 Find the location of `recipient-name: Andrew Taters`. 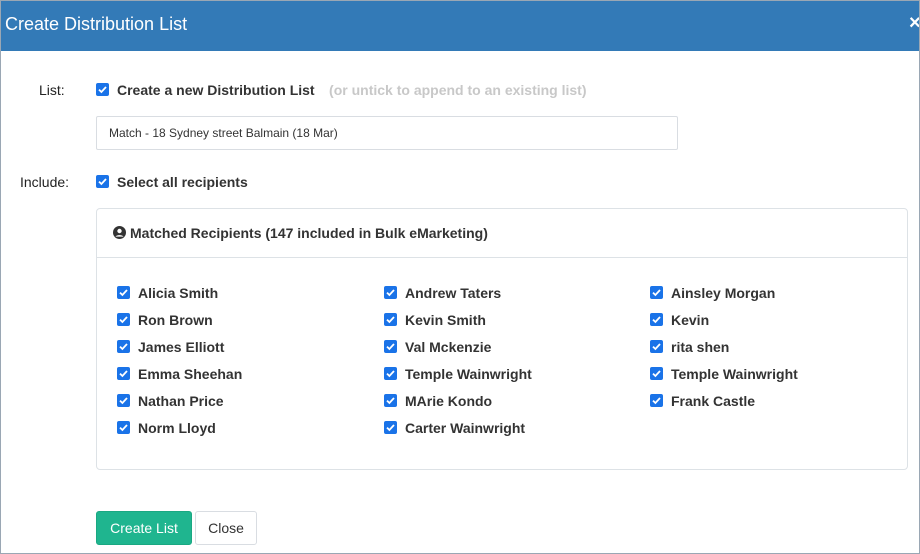

recipient-name: Andrew Taters is located at coordinates (453, 292).